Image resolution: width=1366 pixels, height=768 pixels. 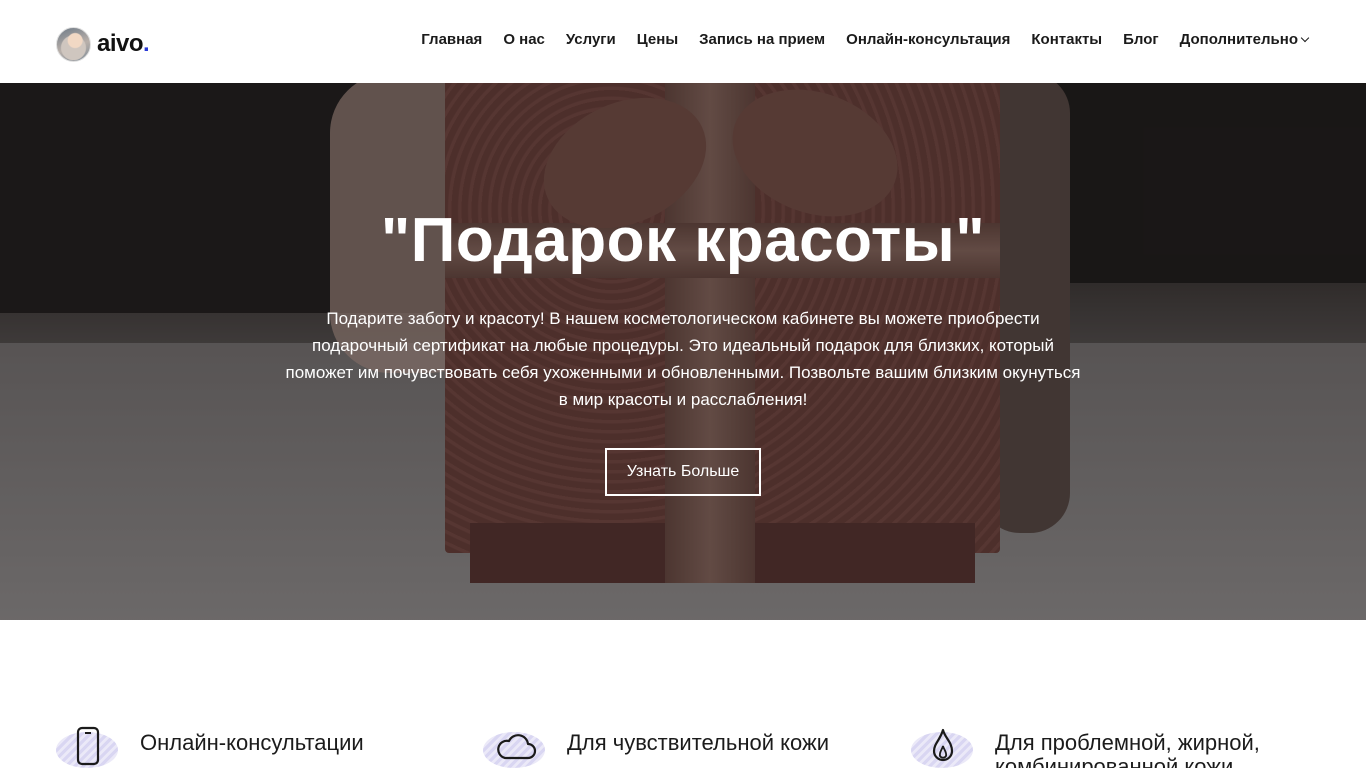 I want to click on feature-title: Для чувствительной кожи, so click(x=698, y=742).